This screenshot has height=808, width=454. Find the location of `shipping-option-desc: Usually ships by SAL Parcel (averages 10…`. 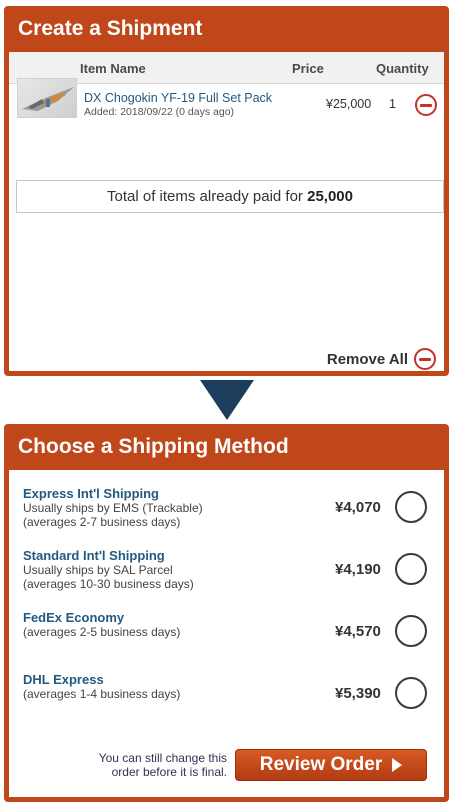

shipping-option-desc: Usually ships by SAL Parcel (averages 10… is located at coordinates (108, 577).